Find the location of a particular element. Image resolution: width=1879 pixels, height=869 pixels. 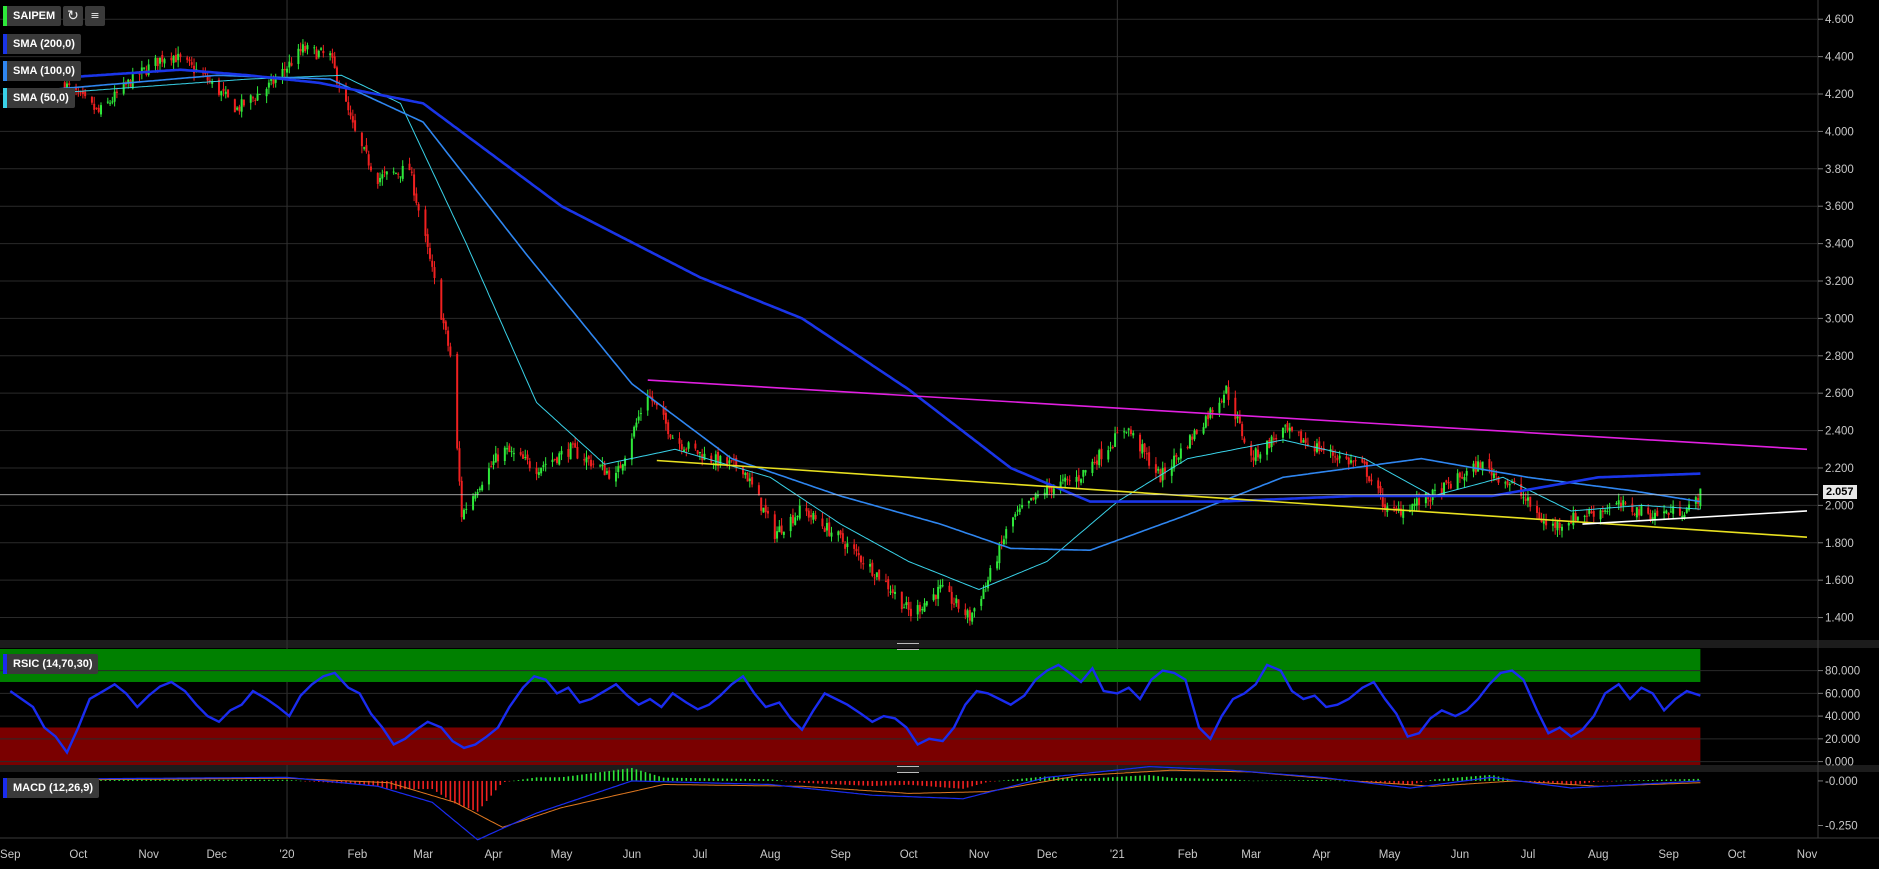

symbol-tag: SAIPEM is located at coordinates (32, 16).